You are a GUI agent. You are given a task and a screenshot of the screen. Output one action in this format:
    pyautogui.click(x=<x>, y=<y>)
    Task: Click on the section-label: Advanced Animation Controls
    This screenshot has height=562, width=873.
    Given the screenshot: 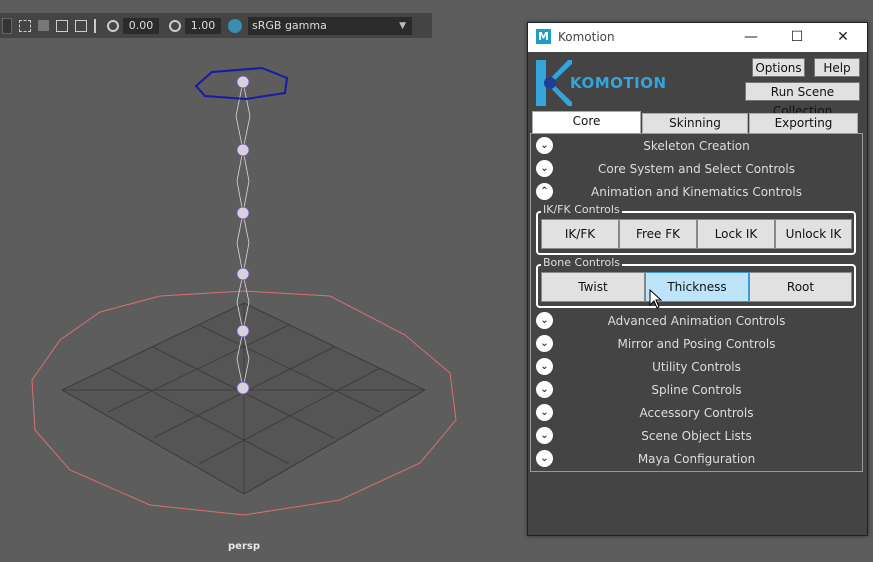 What is the action you would take?
    pyautogui.click(x=696, y=321)
    